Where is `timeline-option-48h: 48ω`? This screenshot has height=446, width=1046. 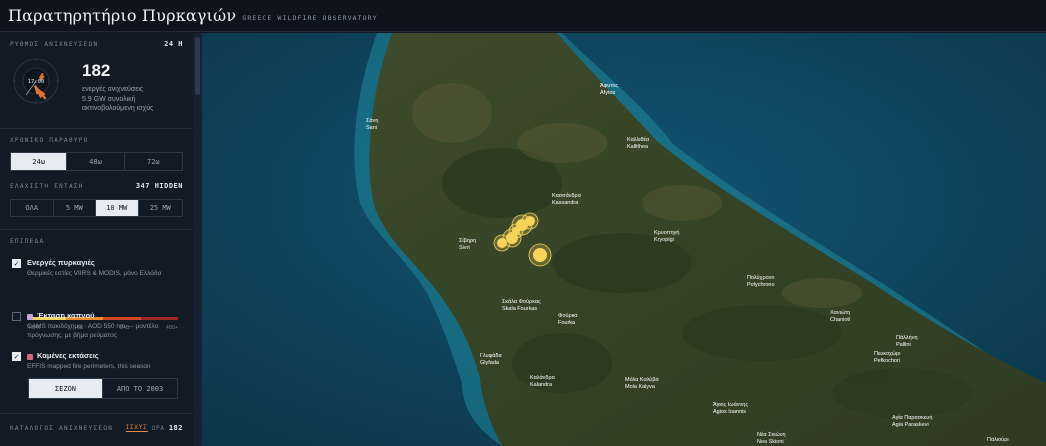
timeline-option-48h: 48ω is located at coordinates (96, 161).